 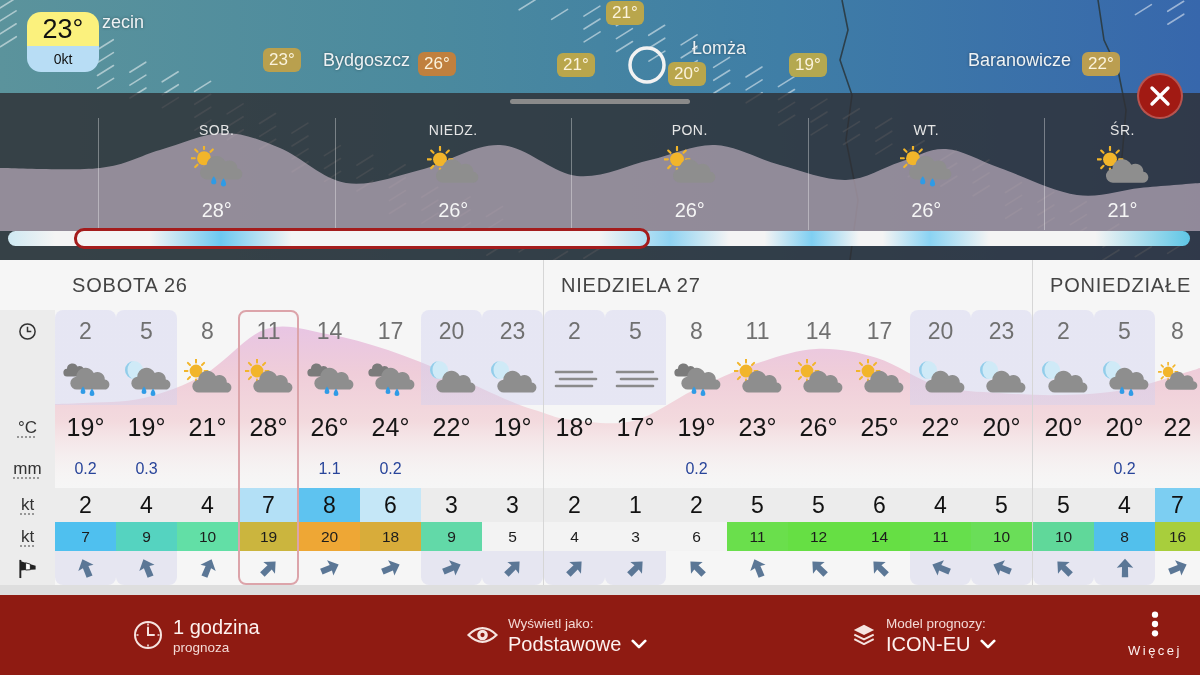 I want to click on hour-column: 14 26° 1.1 8 20, so click(x=329, y=447).